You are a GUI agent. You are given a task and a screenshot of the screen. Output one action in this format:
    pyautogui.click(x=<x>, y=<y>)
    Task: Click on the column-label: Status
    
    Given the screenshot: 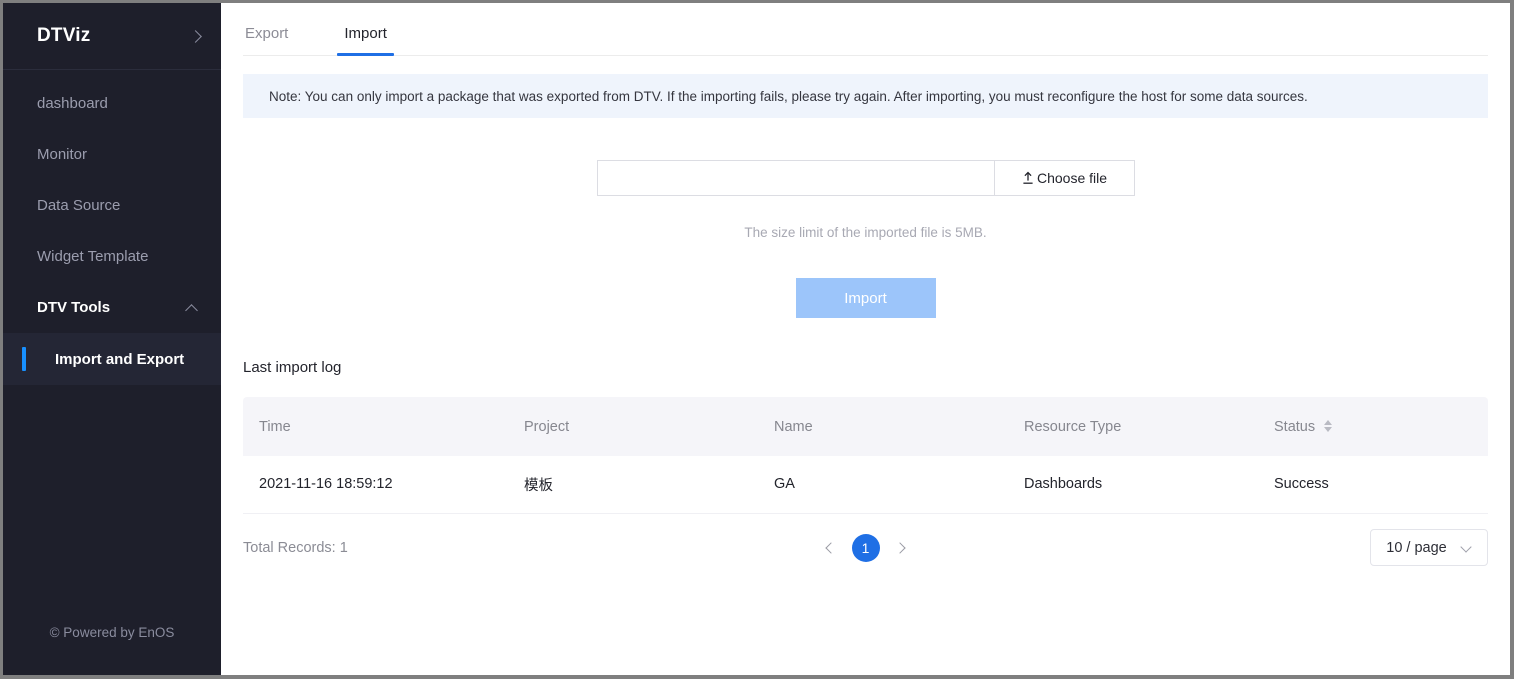 What is the action you would take?
    pyautogui.click(x=1295, y=426)
    